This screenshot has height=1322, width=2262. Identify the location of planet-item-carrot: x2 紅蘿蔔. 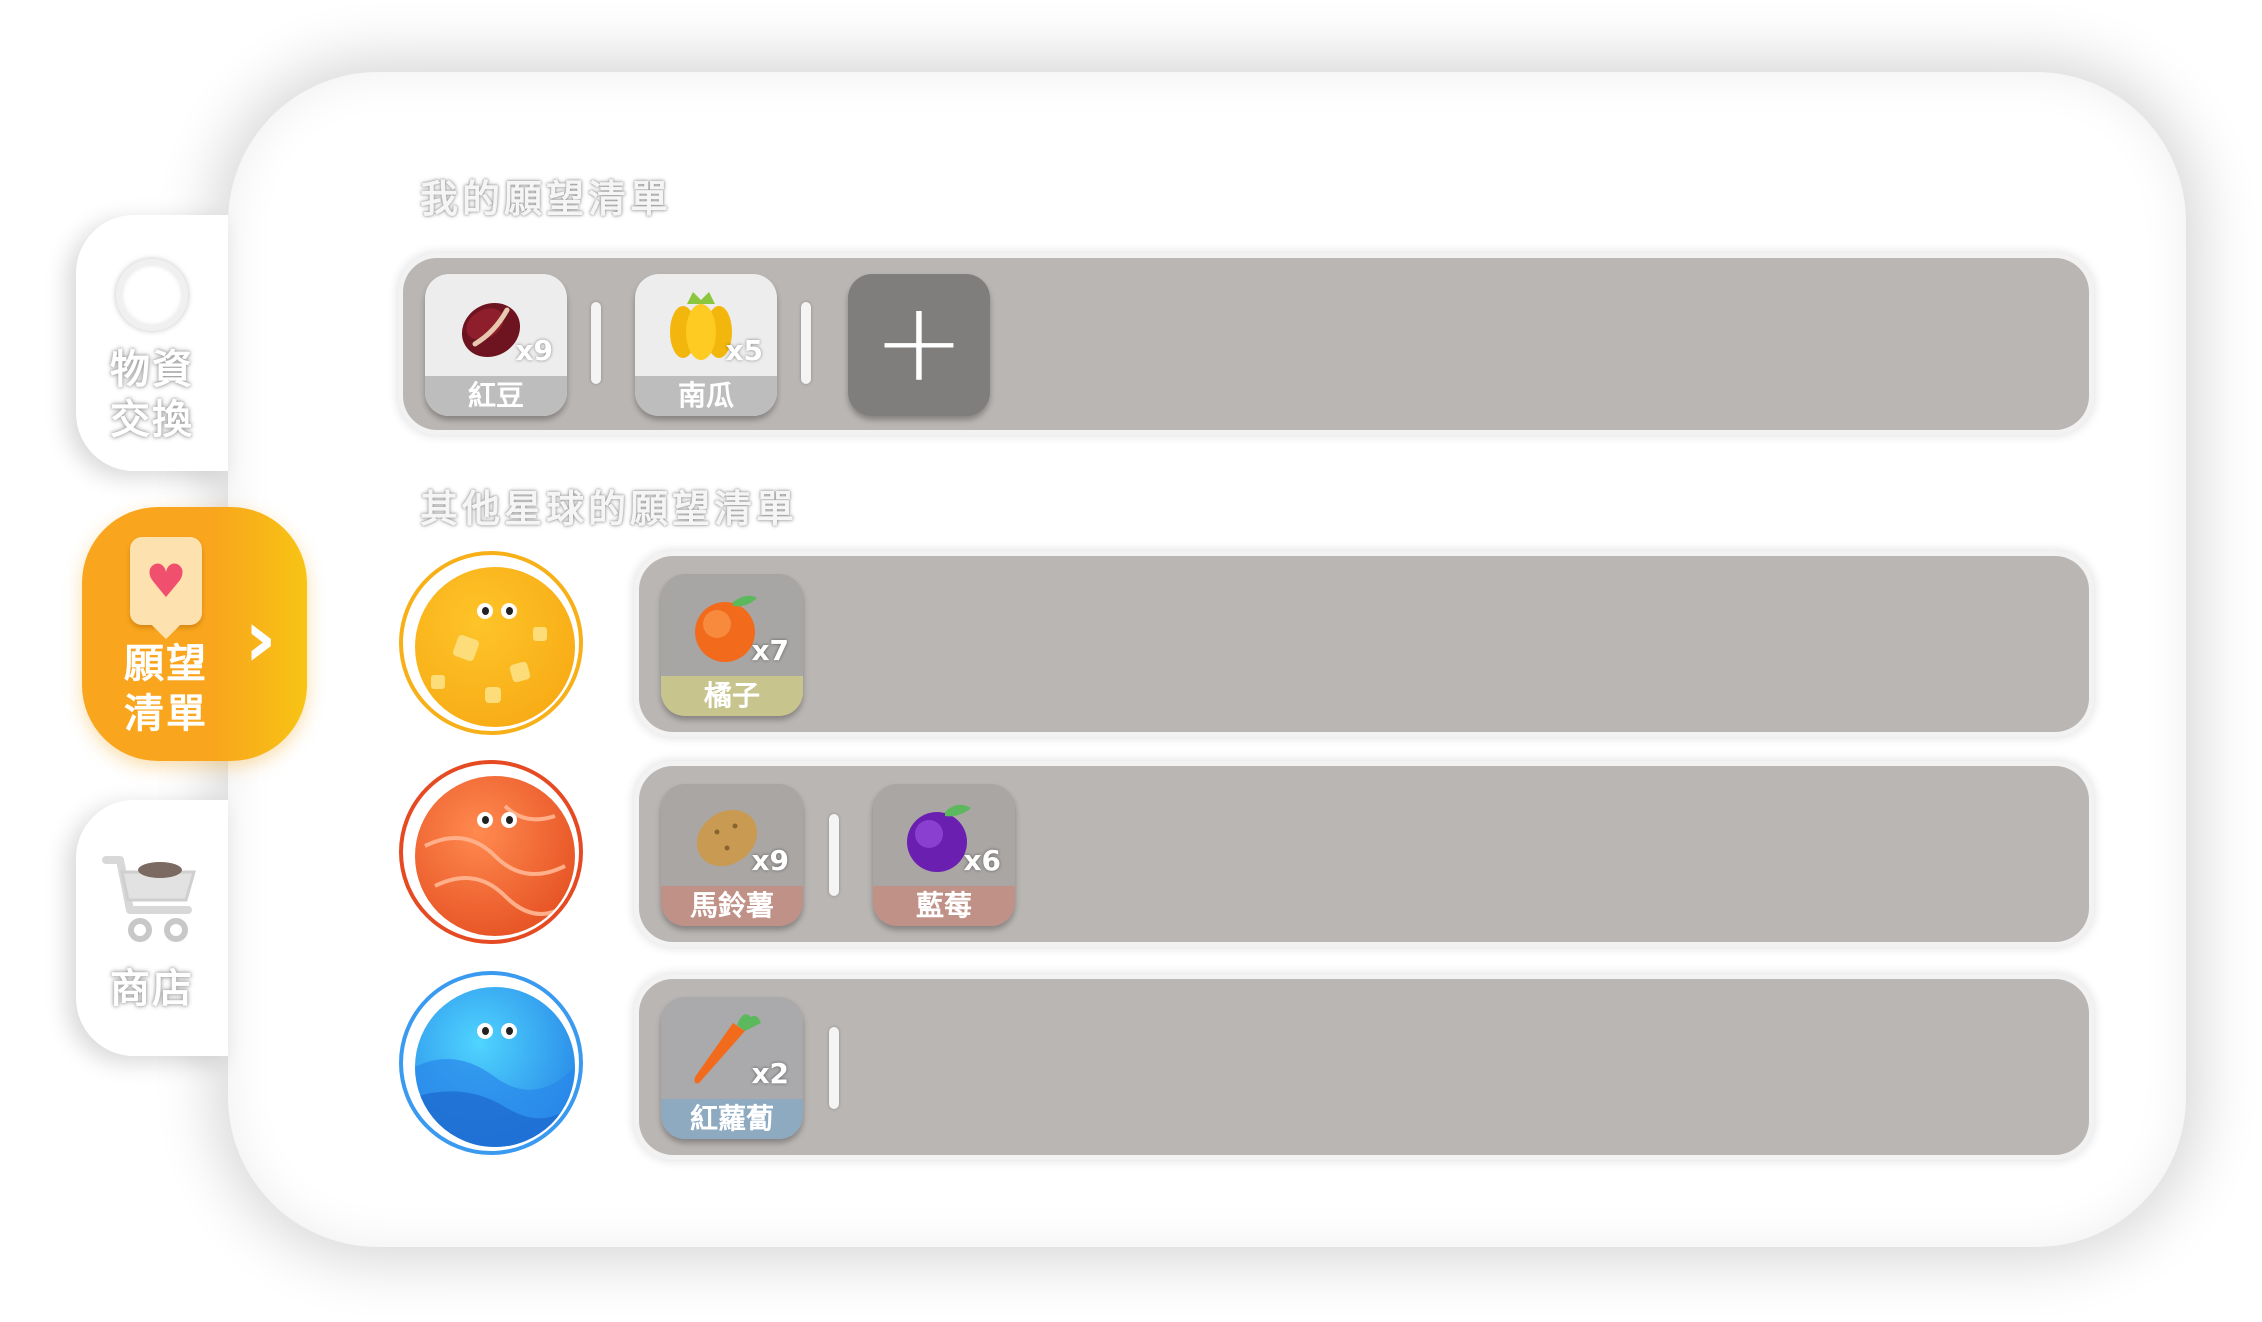
(732, 1068).